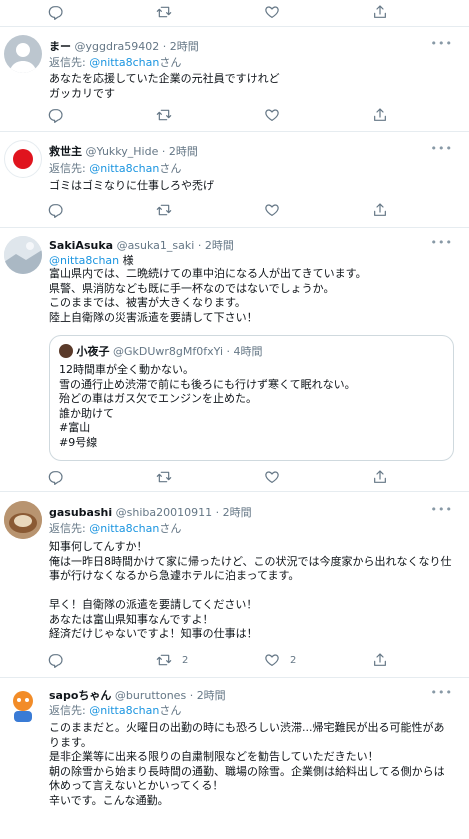  Describe the element at coordinates (122, 151) in the screenshot. I see `handle: @Yukky_Hide` at that location.